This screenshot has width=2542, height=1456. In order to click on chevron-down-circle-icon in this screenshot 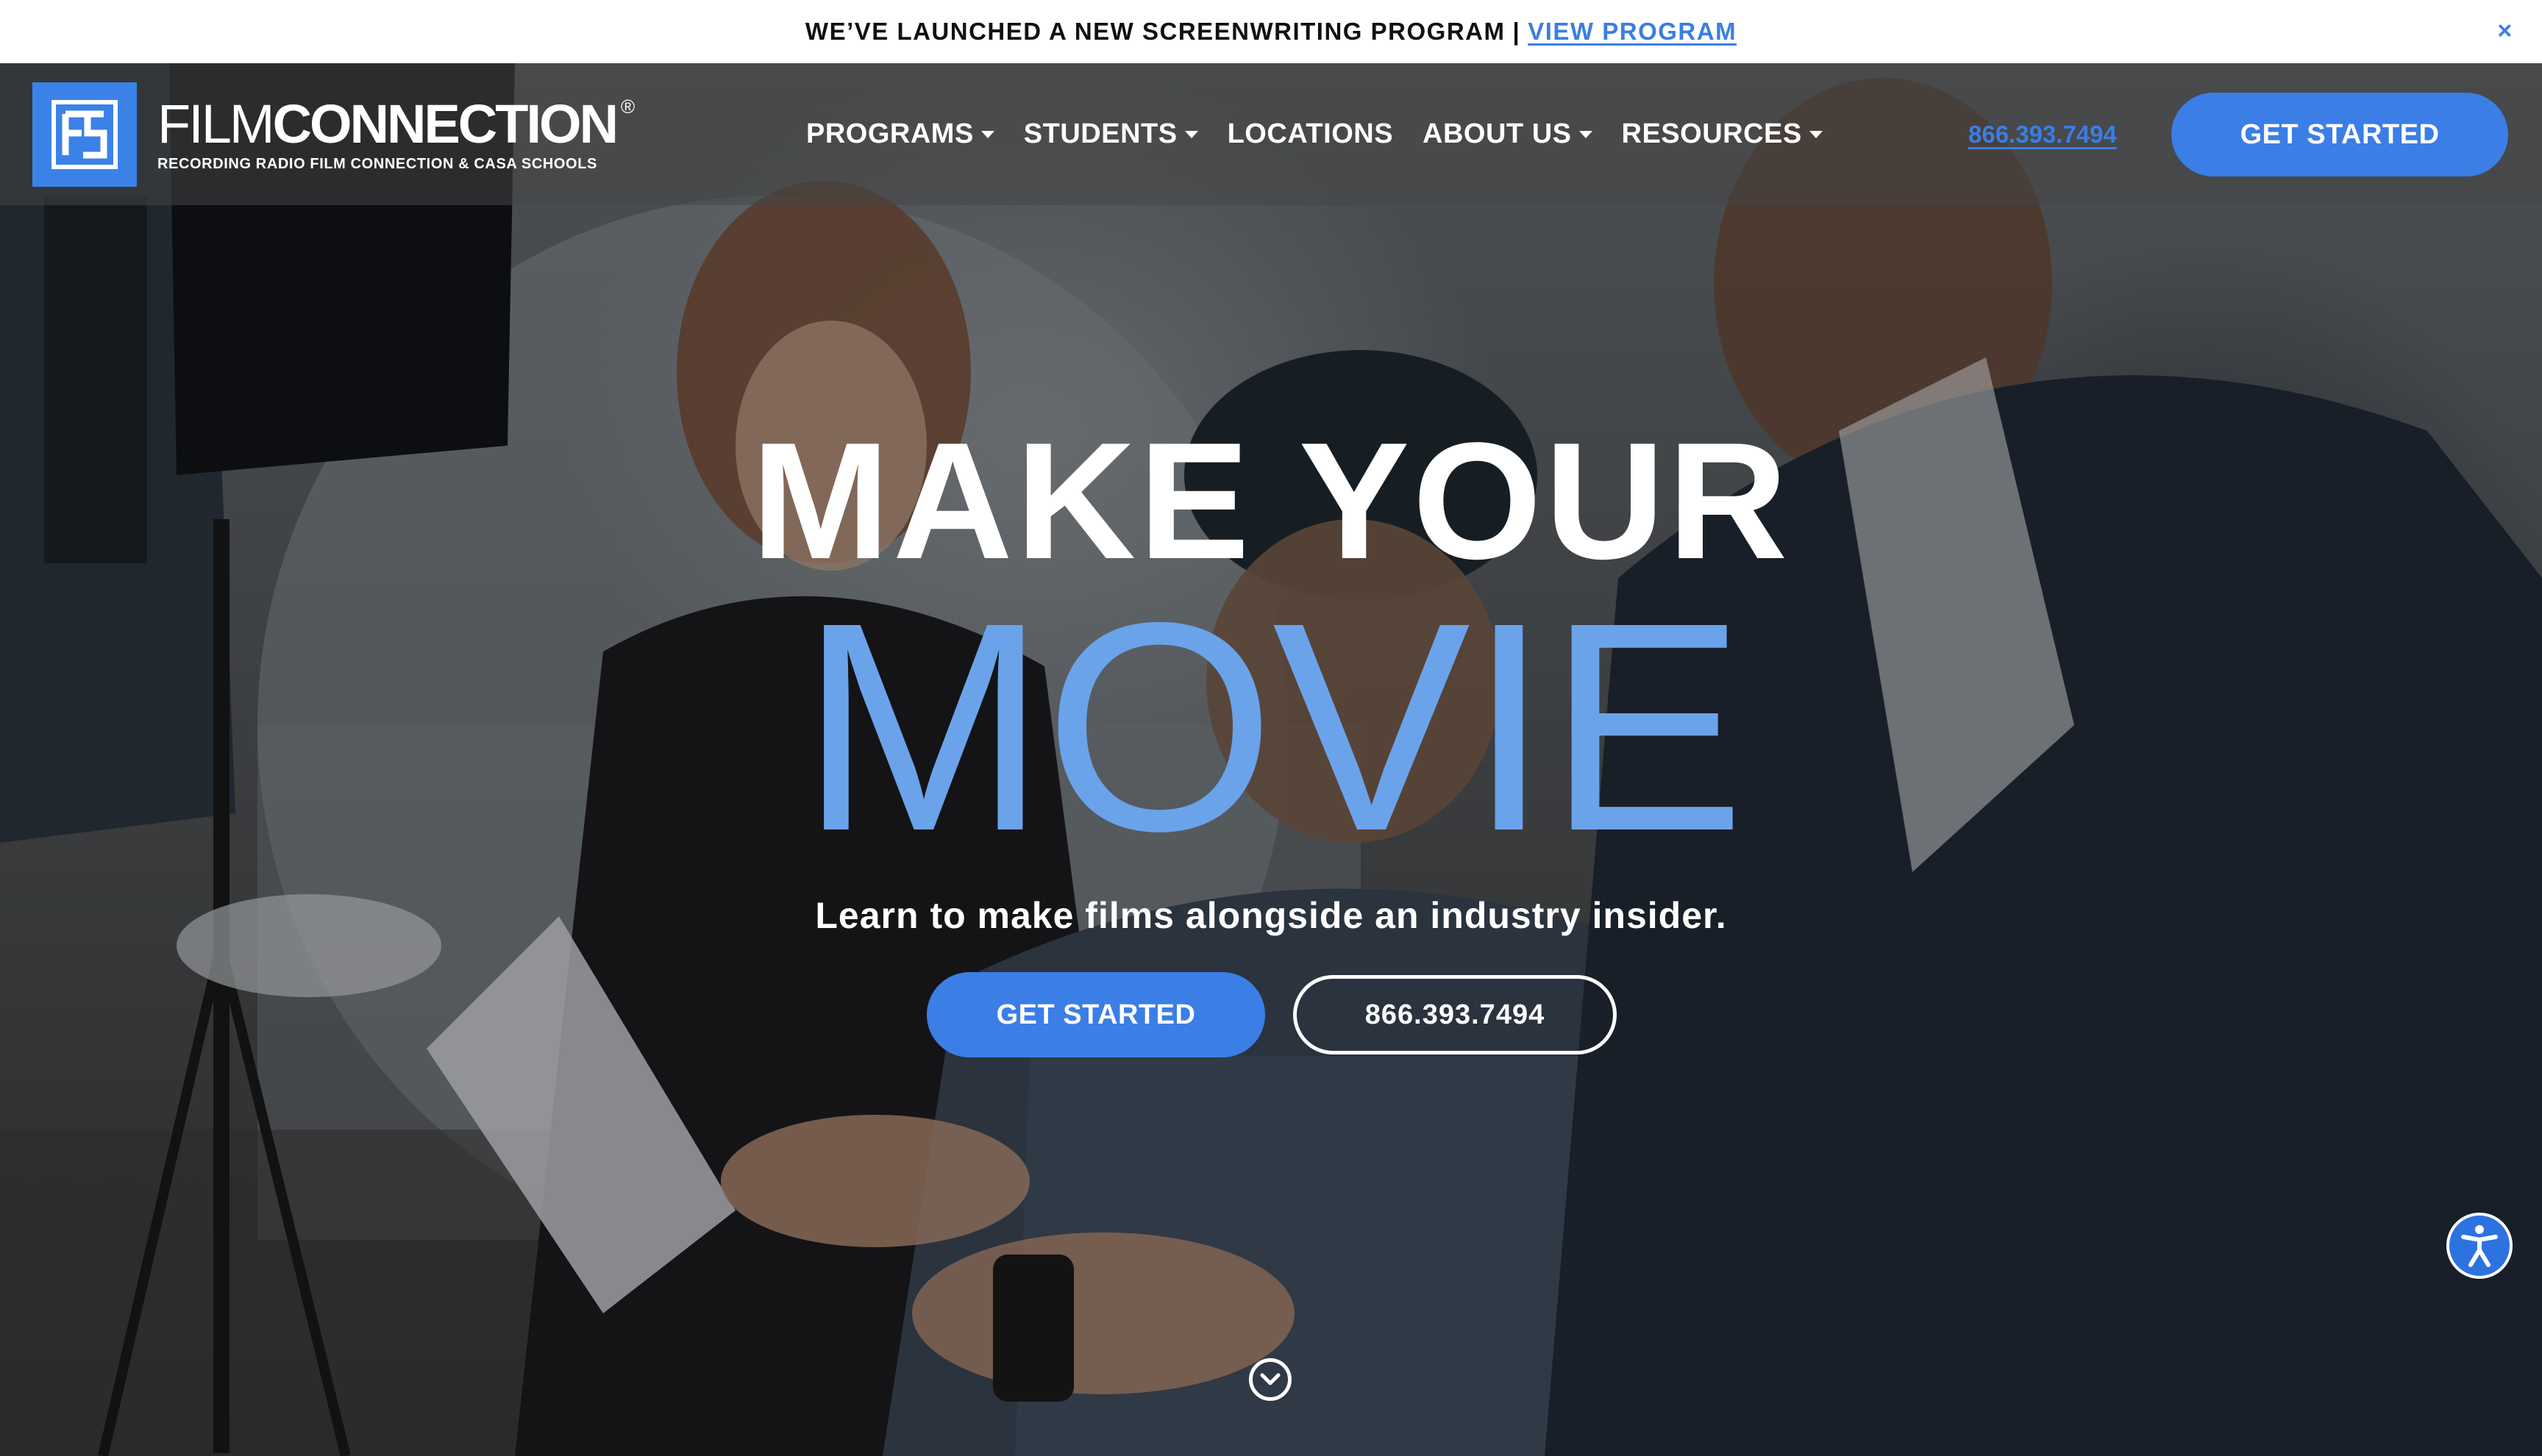, I will do `click(1271, 1379)`.